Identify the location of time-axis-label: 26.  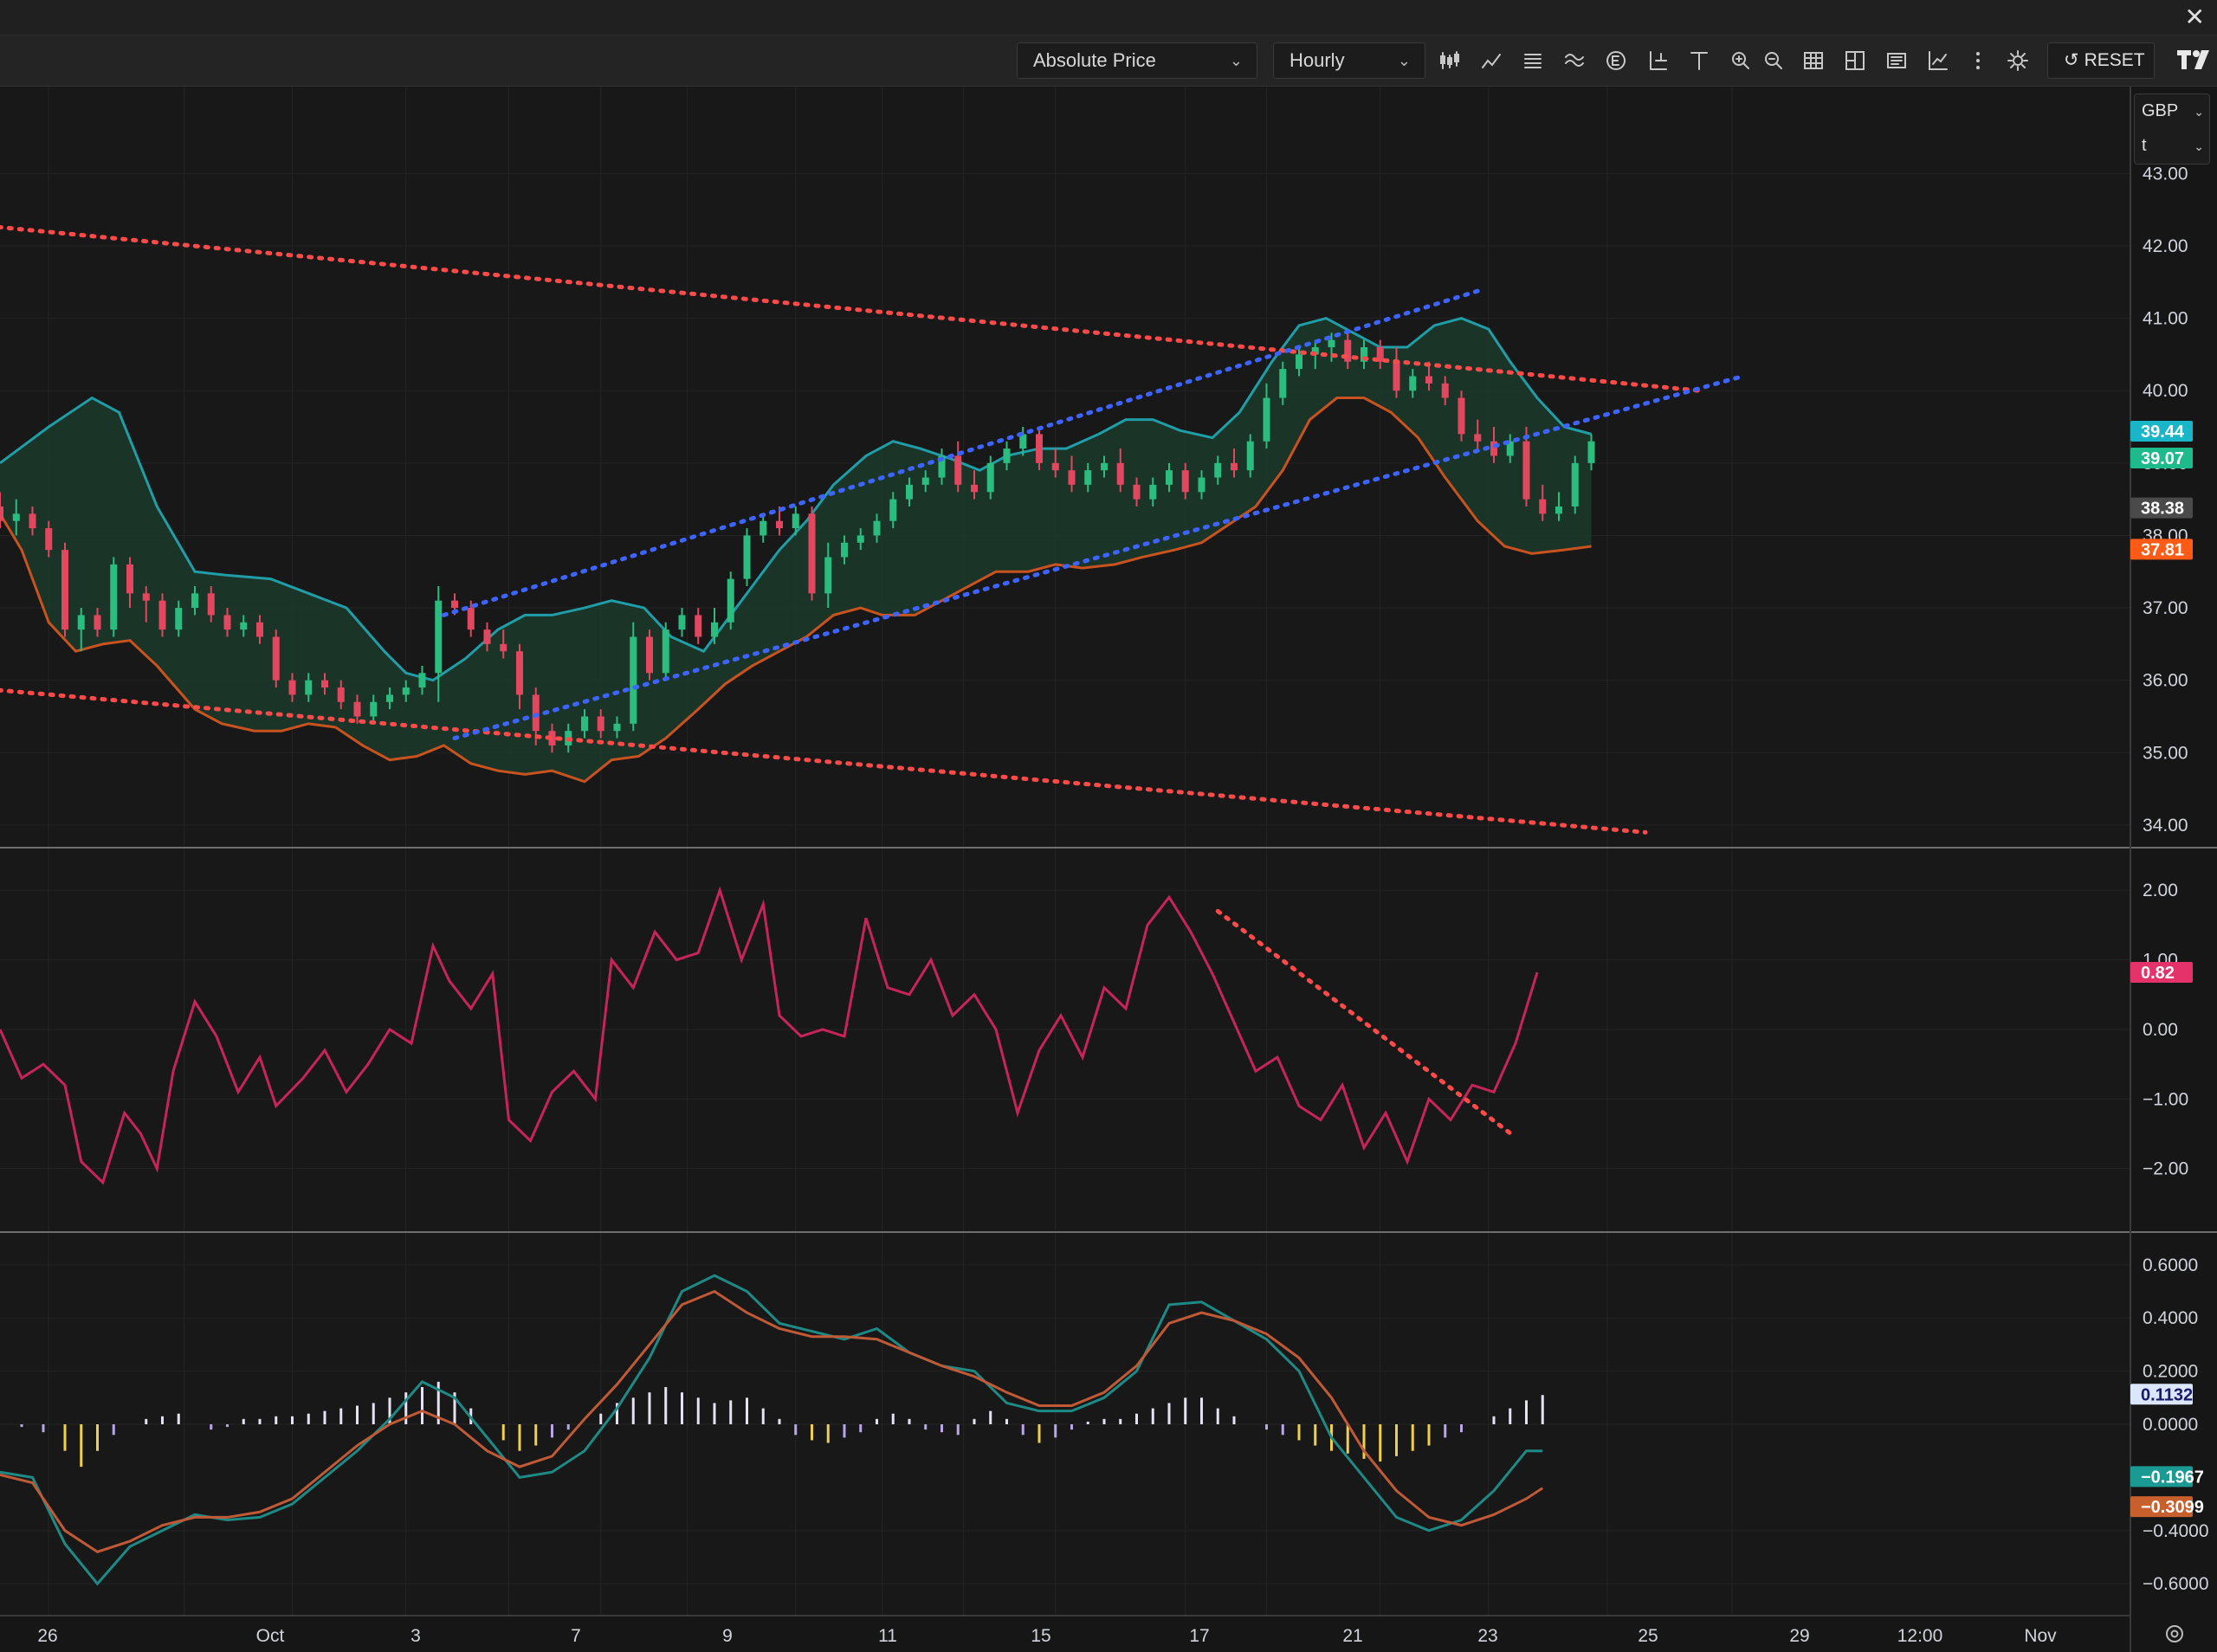
(47, 1636).